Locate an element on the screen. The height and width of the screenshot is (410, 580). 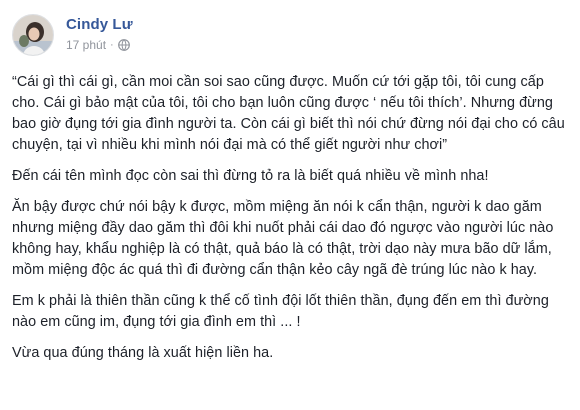
post-subline: 17 phút · is located at coordinates (99, 45).